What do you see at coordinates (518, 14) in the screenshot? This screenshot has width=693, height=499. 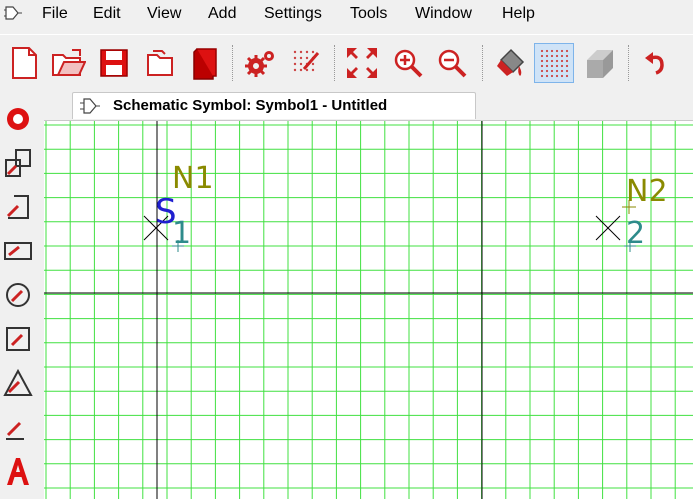 I see `menu-help: Help` at bounding box center [518, 14].